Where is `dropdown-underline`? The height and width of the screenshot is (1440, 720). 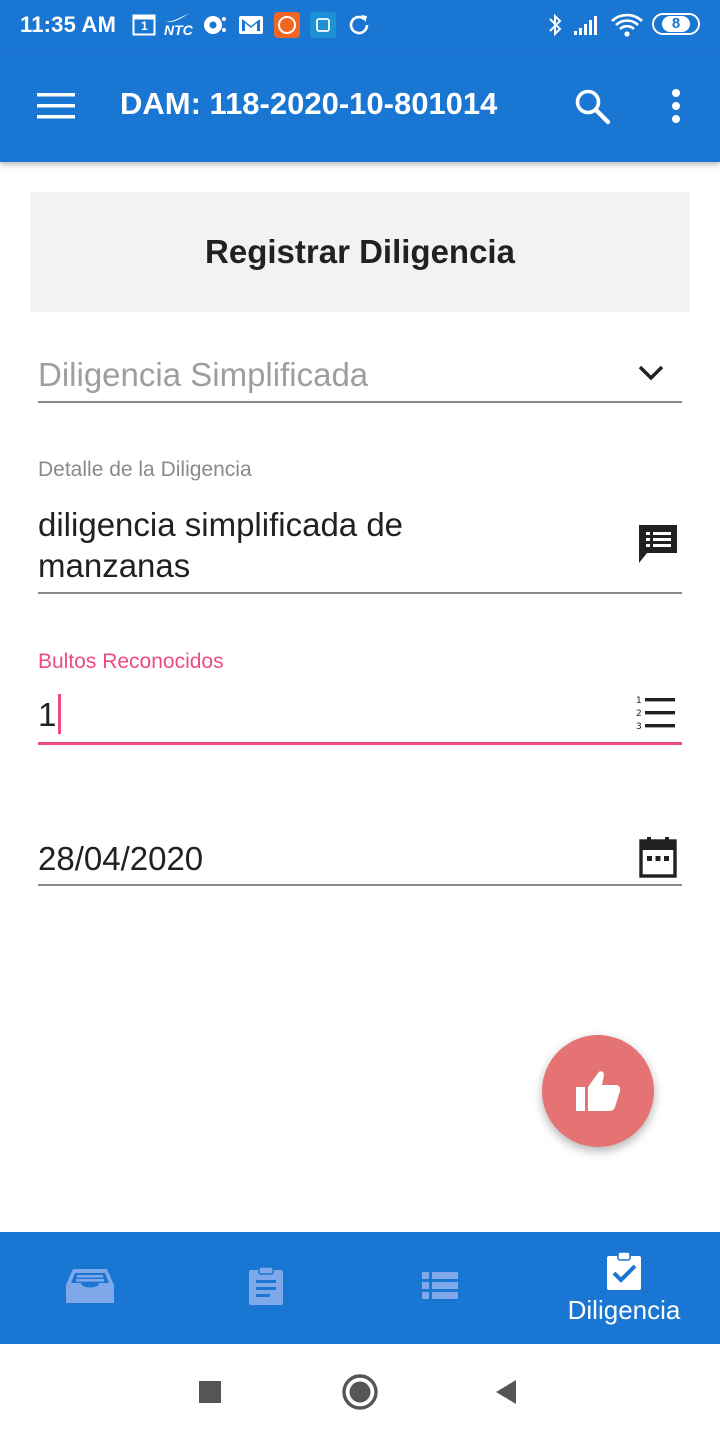
dropdown-underline is located at coordinates (360, 402).